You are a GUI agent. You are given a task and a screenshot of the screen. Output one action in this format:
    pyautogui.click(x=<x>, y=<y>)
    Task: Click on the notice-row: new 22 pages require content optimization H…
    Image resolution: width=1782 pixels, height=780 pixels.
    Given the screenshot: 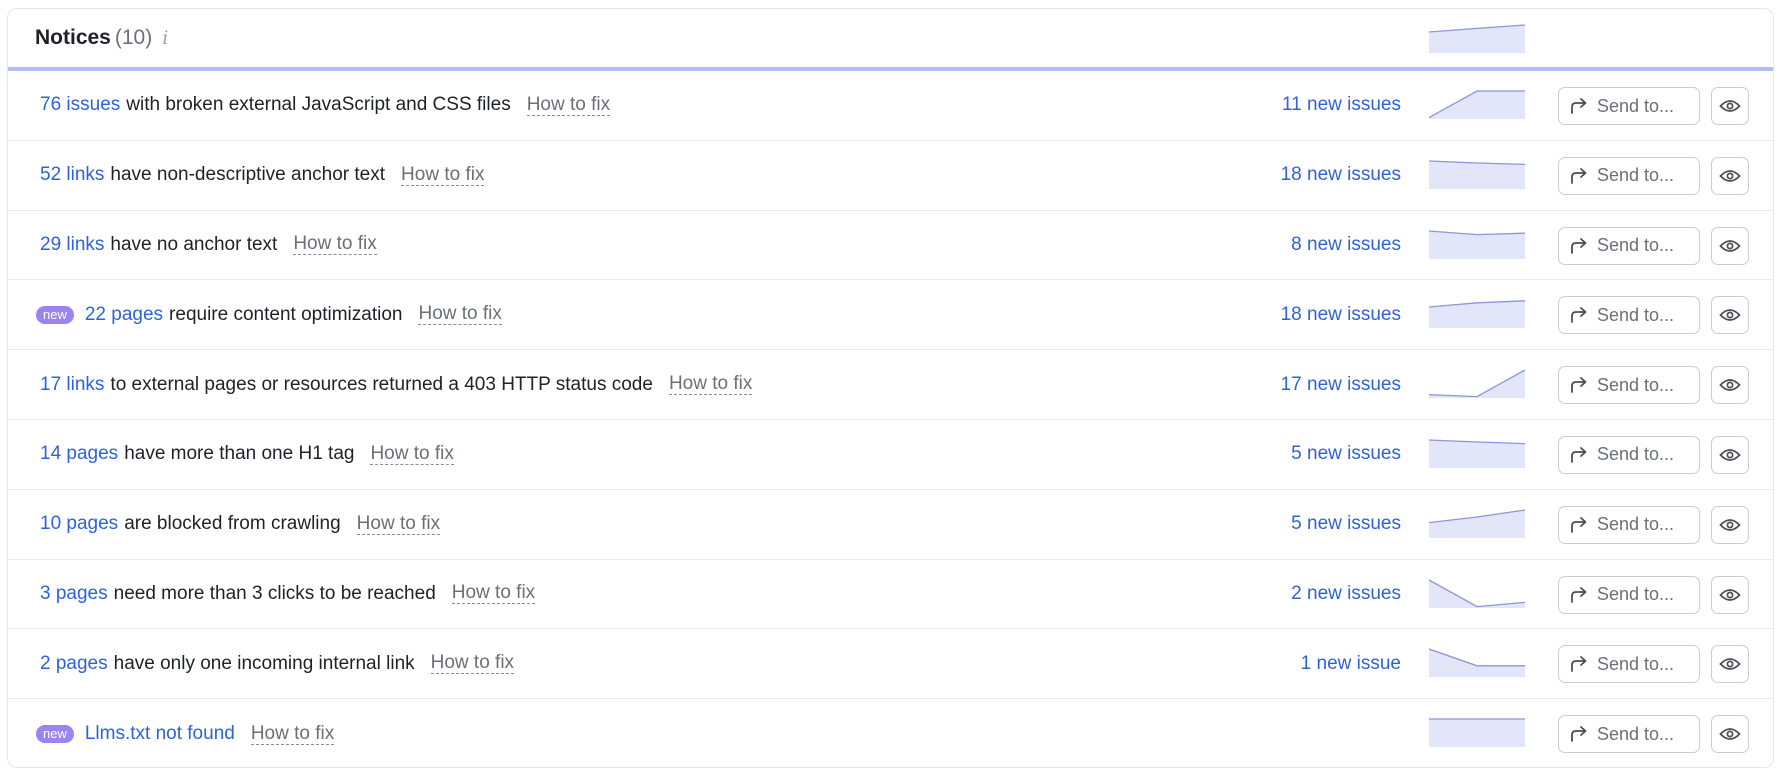 What is the action you would take?
    pyautogui.click(x=890, y=315)
    